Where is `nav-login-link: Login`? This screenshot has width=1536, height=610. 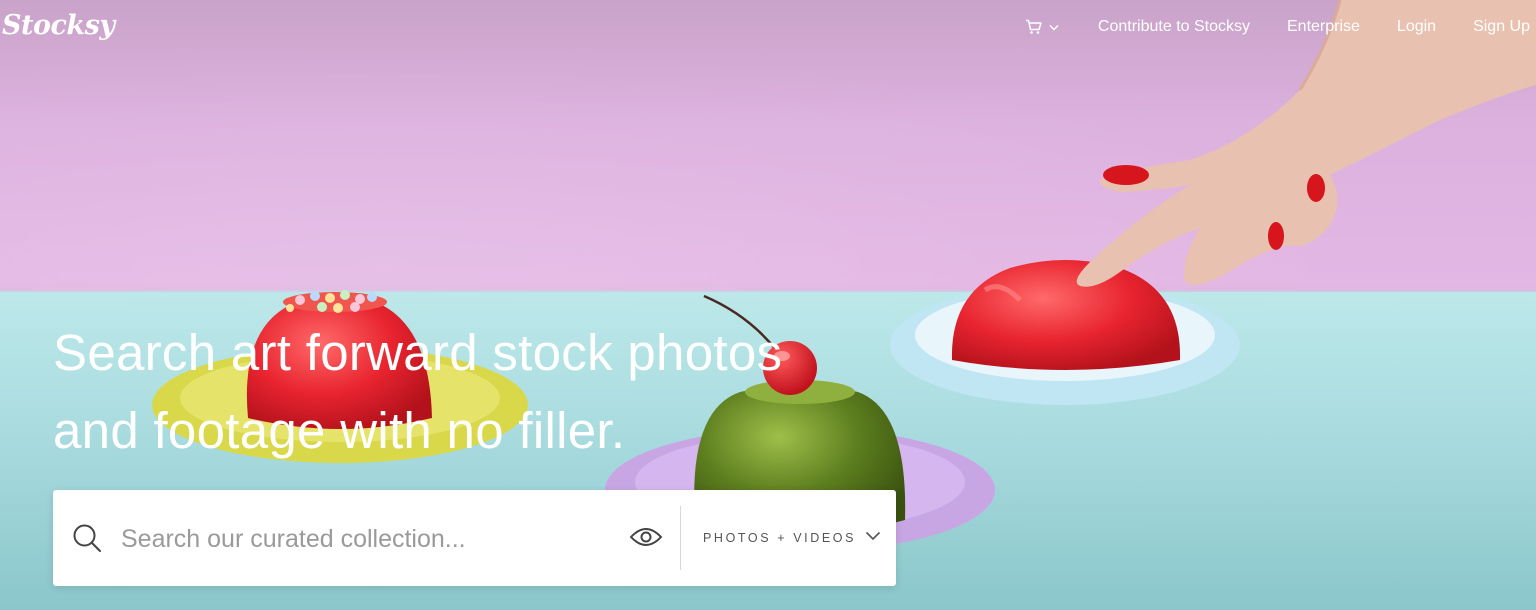 nav-login-link: Login is located at coordinates (1416, 27).